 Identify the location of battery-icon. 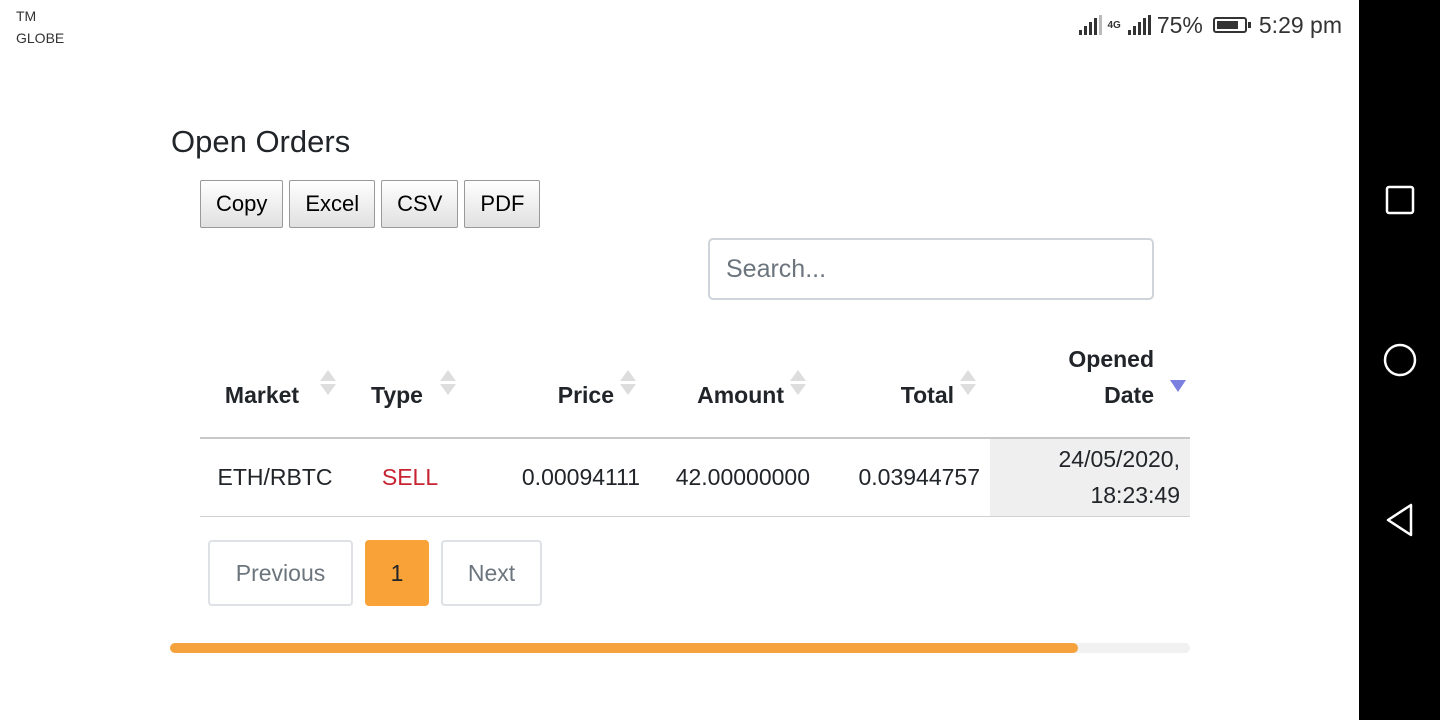
(1231, 25).